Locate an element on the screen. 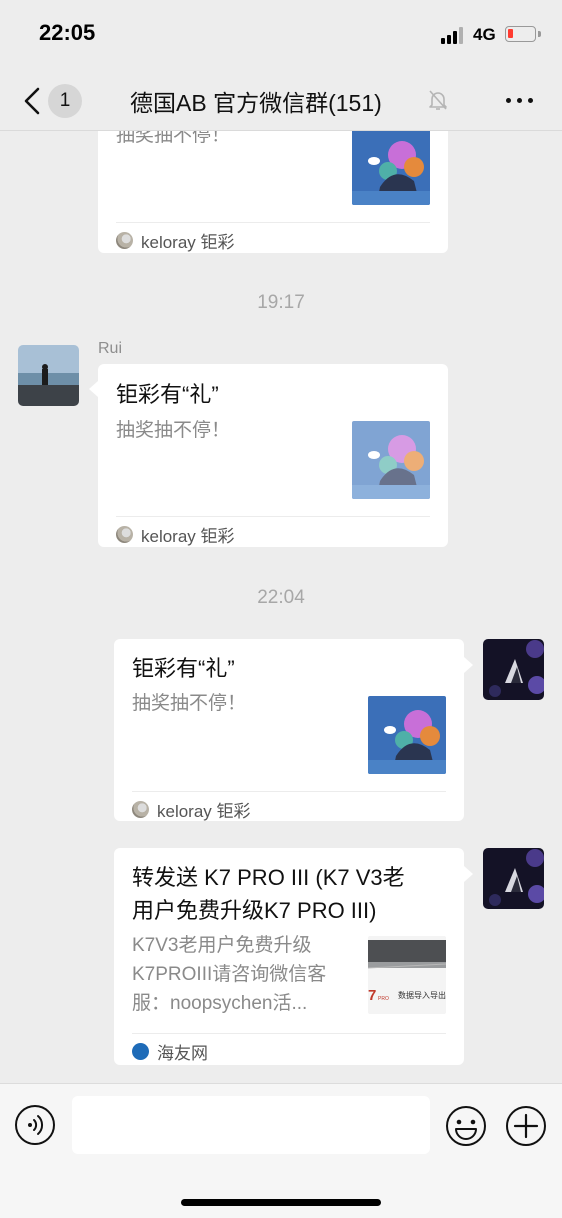 The width and height of the screenshot is (562, 1218). back-button: 1 is located at coordinates (54, 101).